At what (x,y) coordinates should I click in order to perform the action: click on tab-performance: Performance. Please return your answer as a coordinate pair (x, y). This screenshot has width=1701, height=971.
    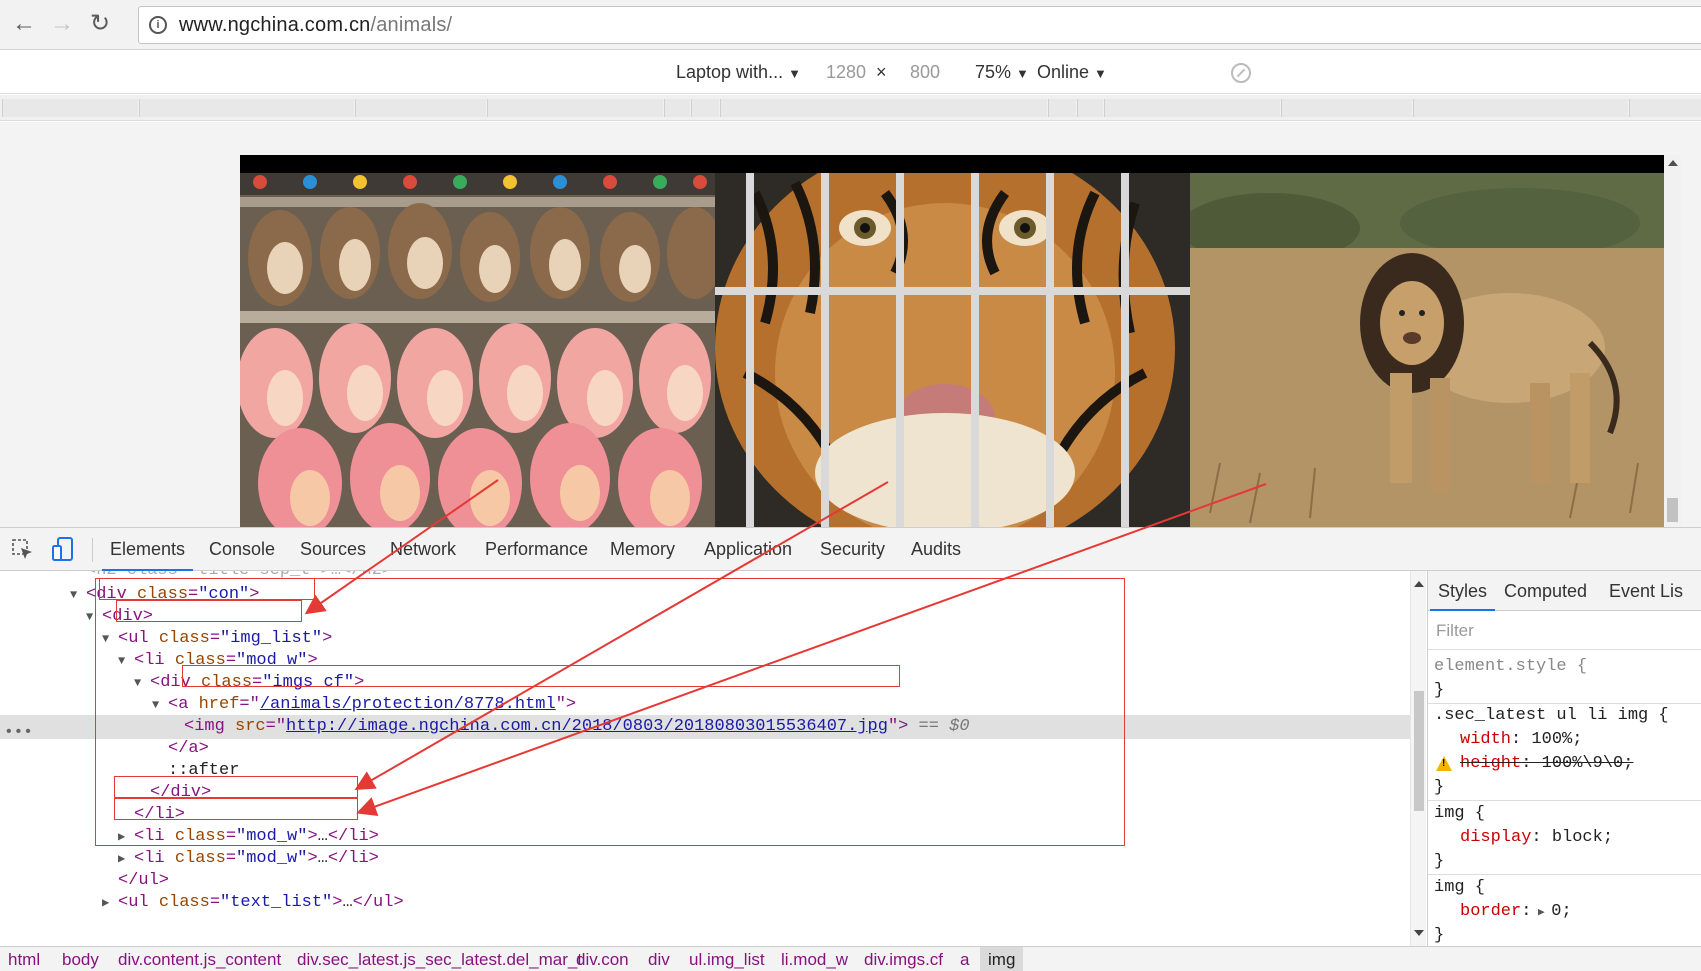
    Looking at the image, I should click on (536, 549).